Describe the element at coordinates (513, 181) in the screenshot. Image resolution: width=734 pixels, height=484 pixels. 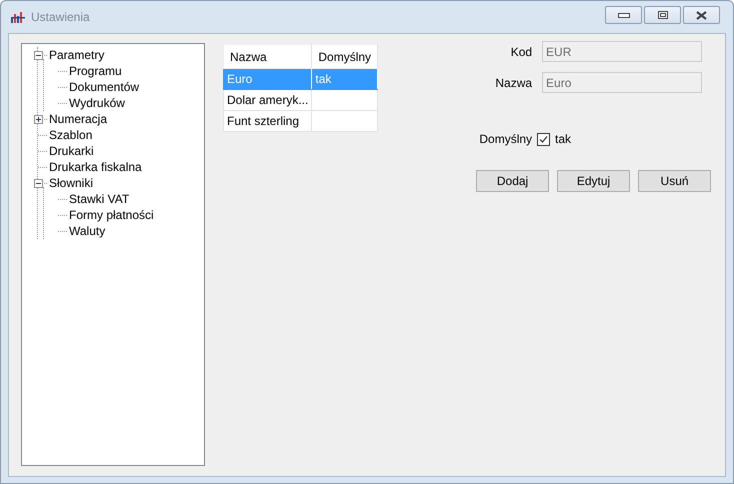
I see `action-button: Dodaj` at that location.